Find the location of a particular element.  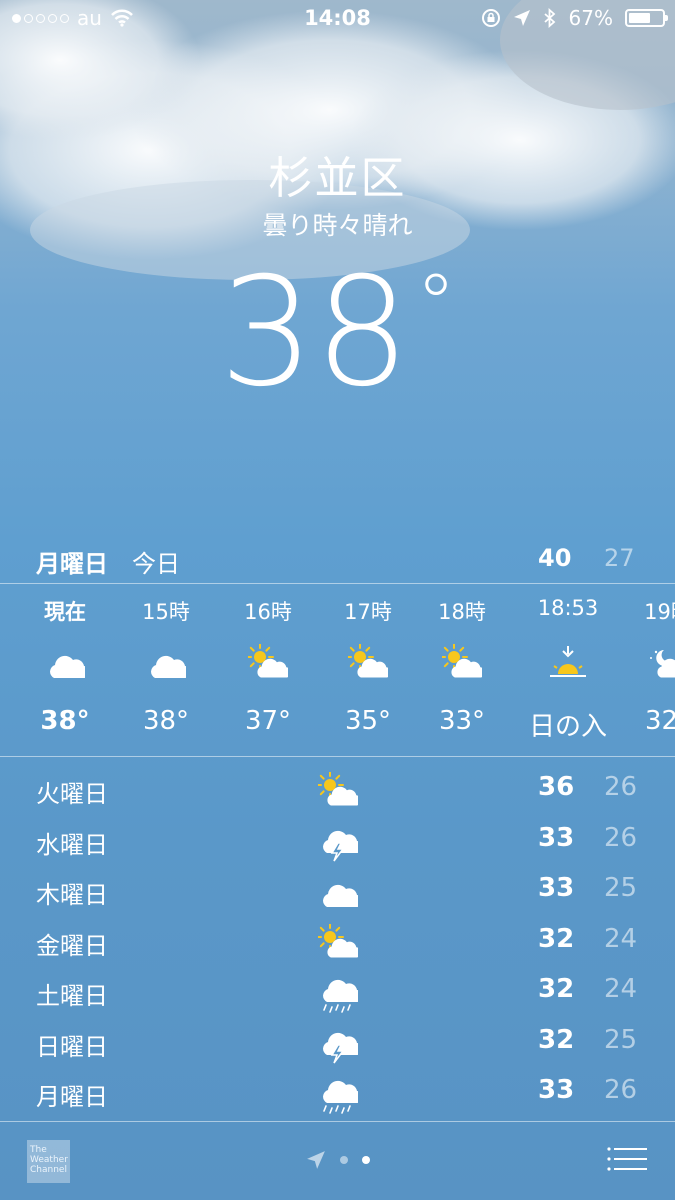

footer-toolbar: The Weather Channel is located at coordinates (337, 1161).